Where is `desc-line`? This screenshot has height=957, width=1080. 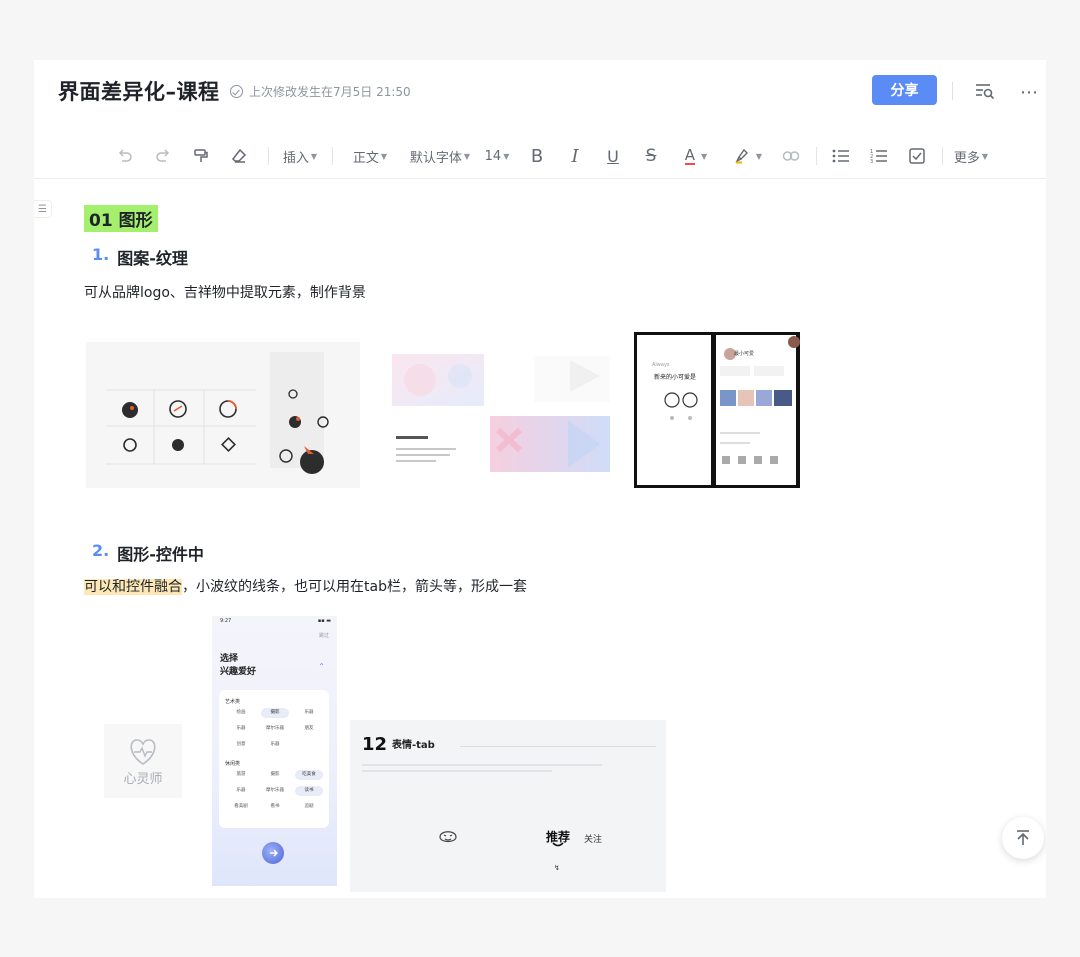 desc-line is located at coordinates (457, 771).